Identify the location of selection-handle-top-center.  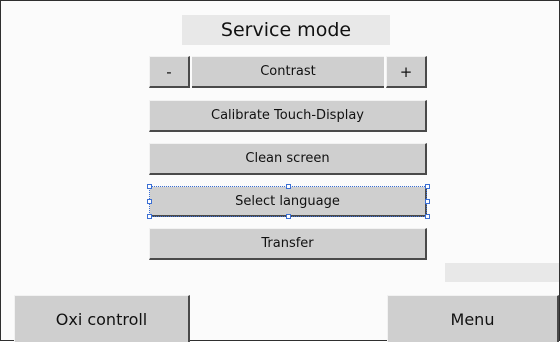
(288, 186).